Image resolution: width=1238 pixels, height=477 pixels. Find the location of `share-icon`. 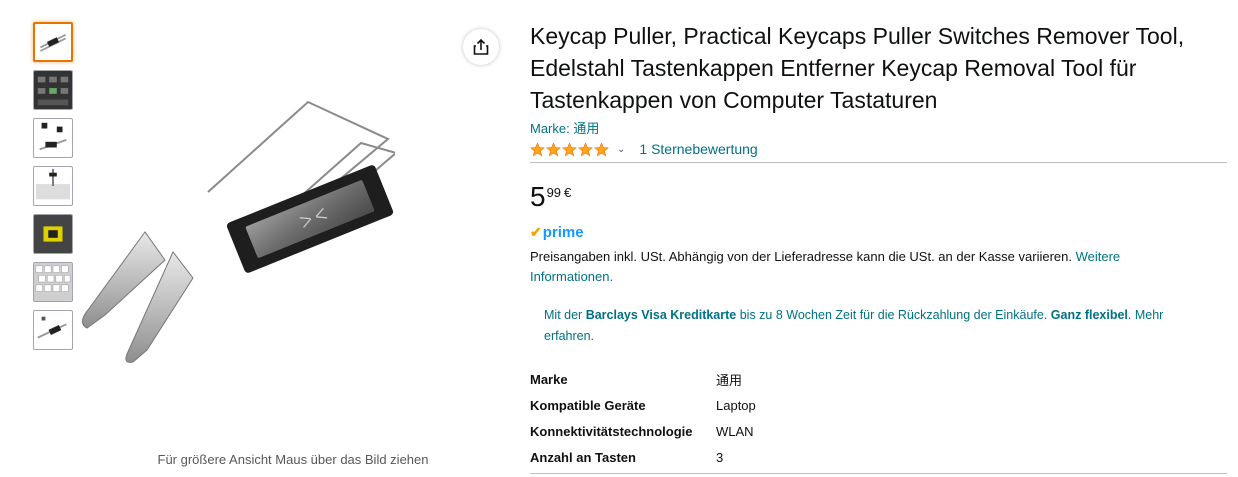

share-icon is located at coordinates (481, 46).